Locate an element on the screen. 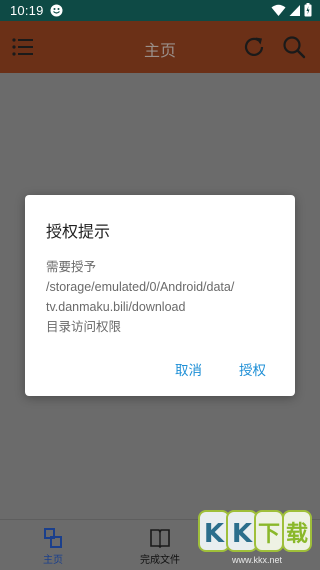  dialog-message-line: /storage/emulated/0/Android/data/ is located at coordinates (140, 287).